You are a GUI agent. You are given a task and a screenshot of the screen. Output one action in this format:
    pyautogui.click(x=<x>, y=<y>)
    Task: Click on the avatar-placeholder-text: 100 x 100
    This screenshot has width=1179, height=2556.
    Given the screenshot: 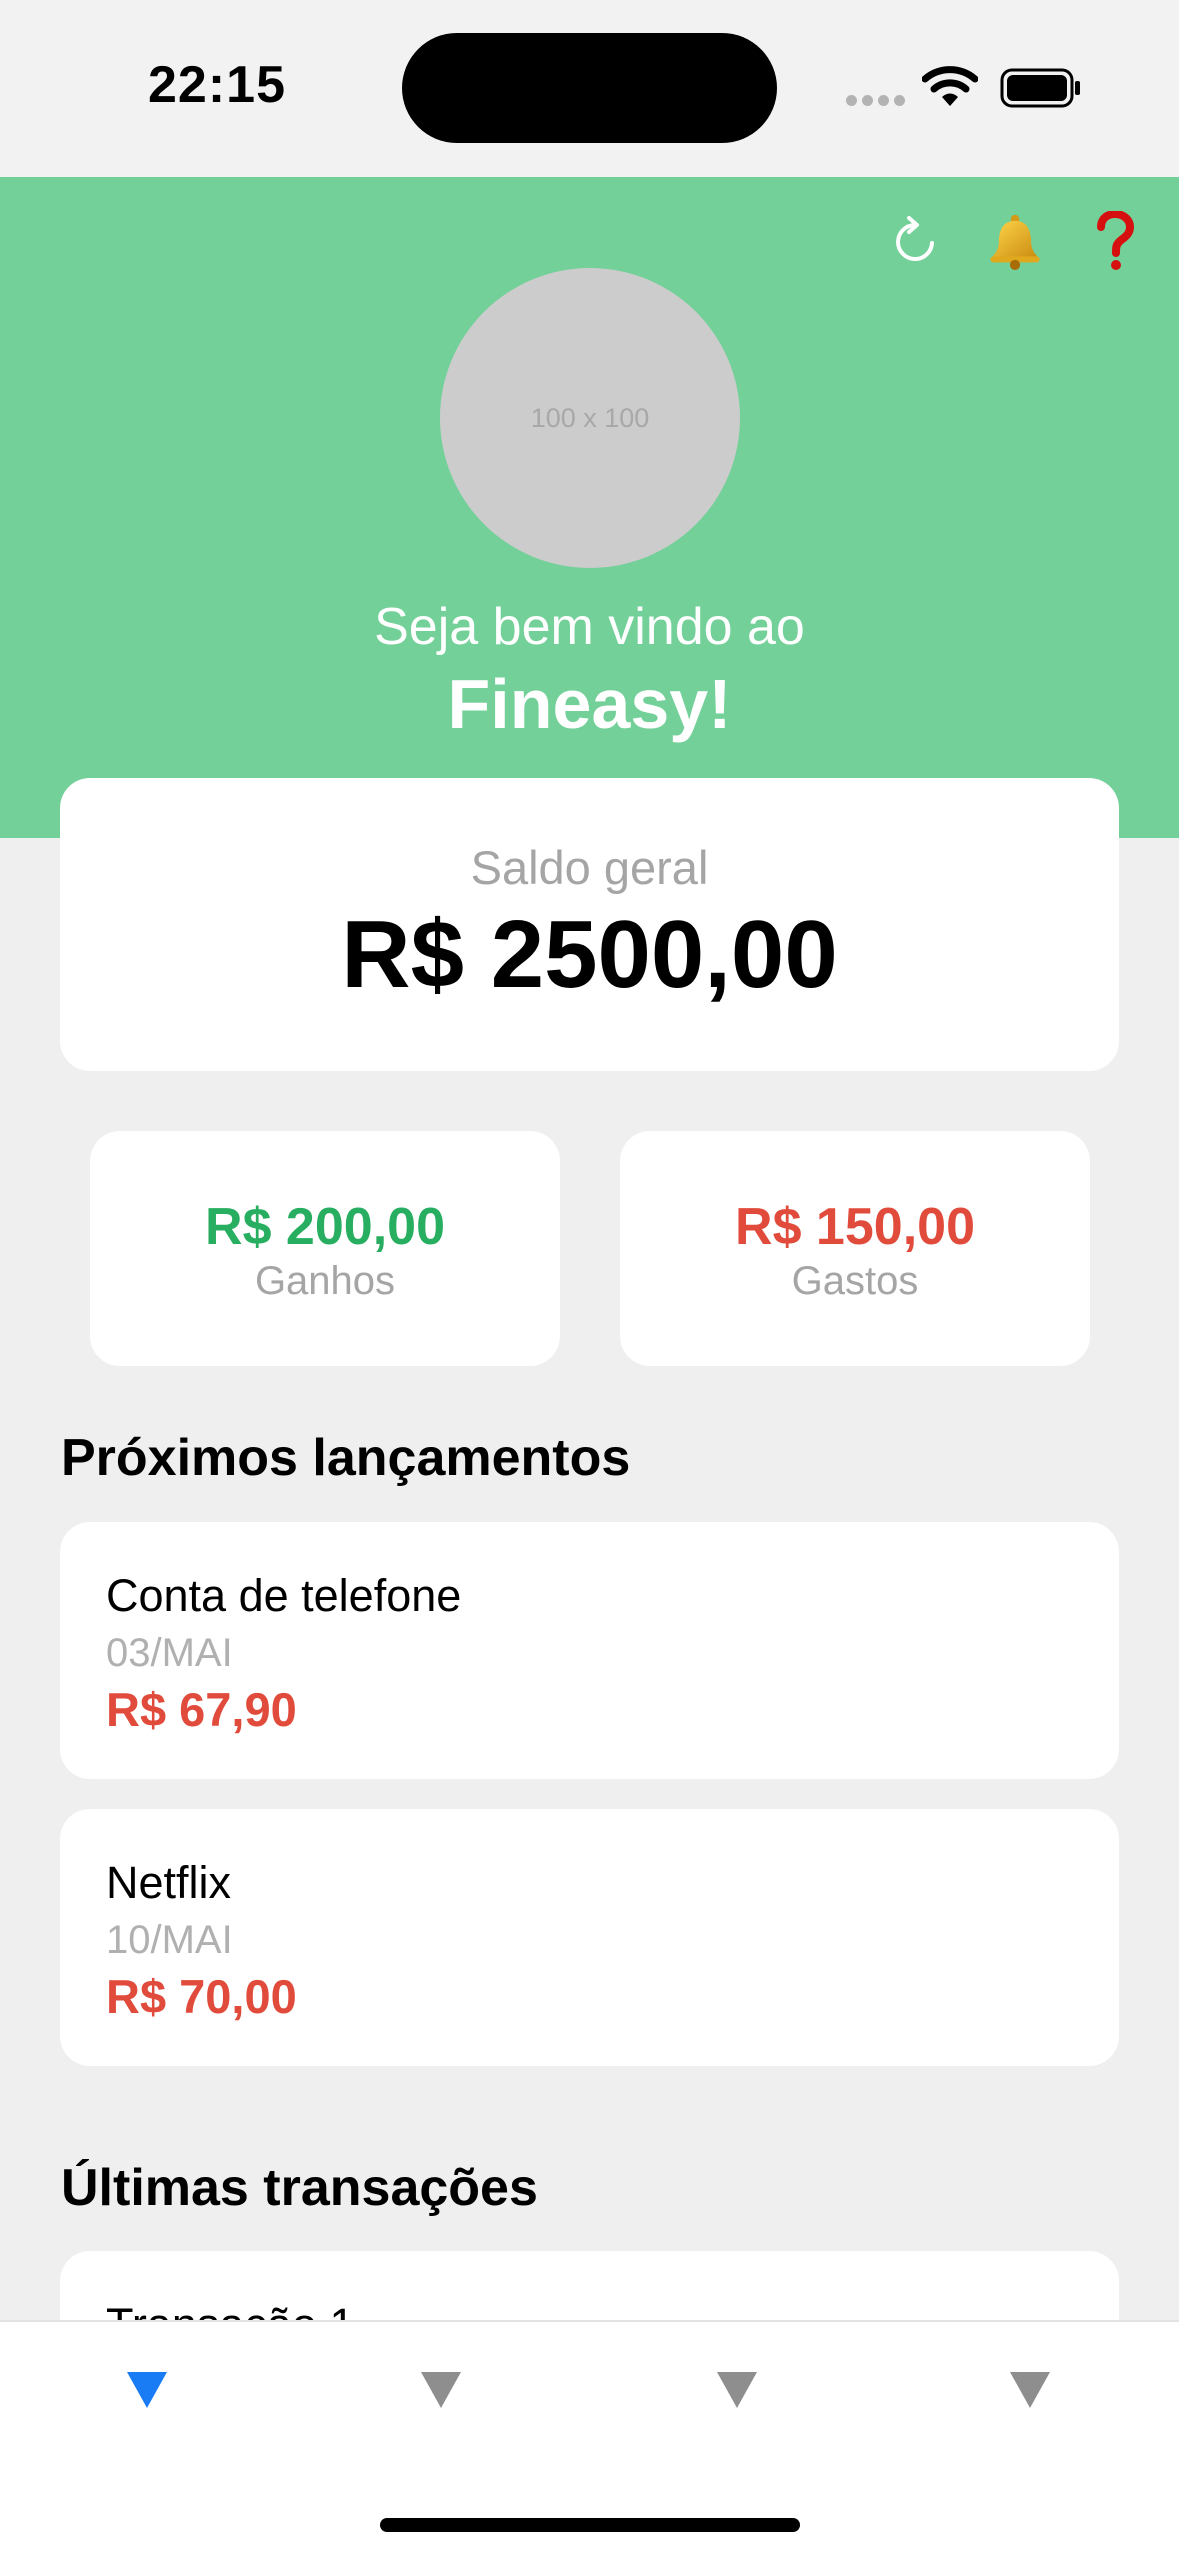 What is the action you would take?
    pyautogui.click(x=590, y=417)
    